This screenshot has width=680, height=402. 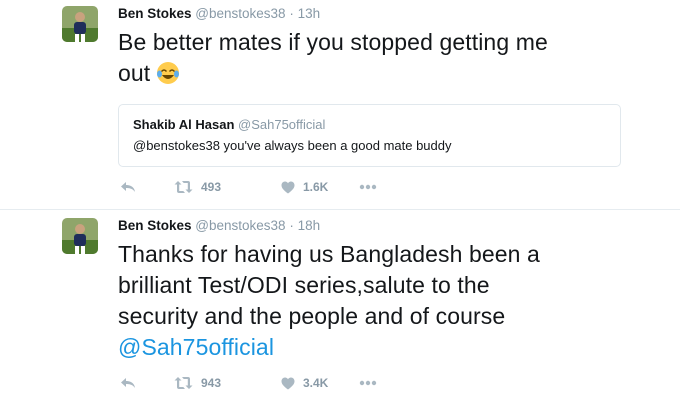 I want to click on like-button: 3.4K, so click(x=304, y=383).